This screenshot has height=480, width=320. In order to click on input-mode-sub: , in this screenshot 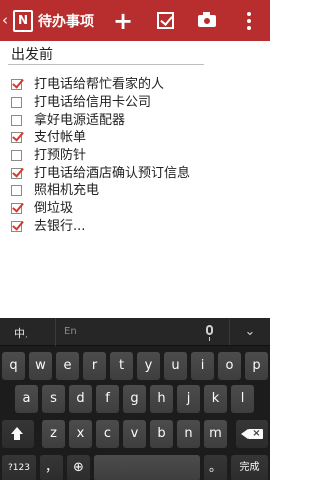, I will do `click(26, 335)`.